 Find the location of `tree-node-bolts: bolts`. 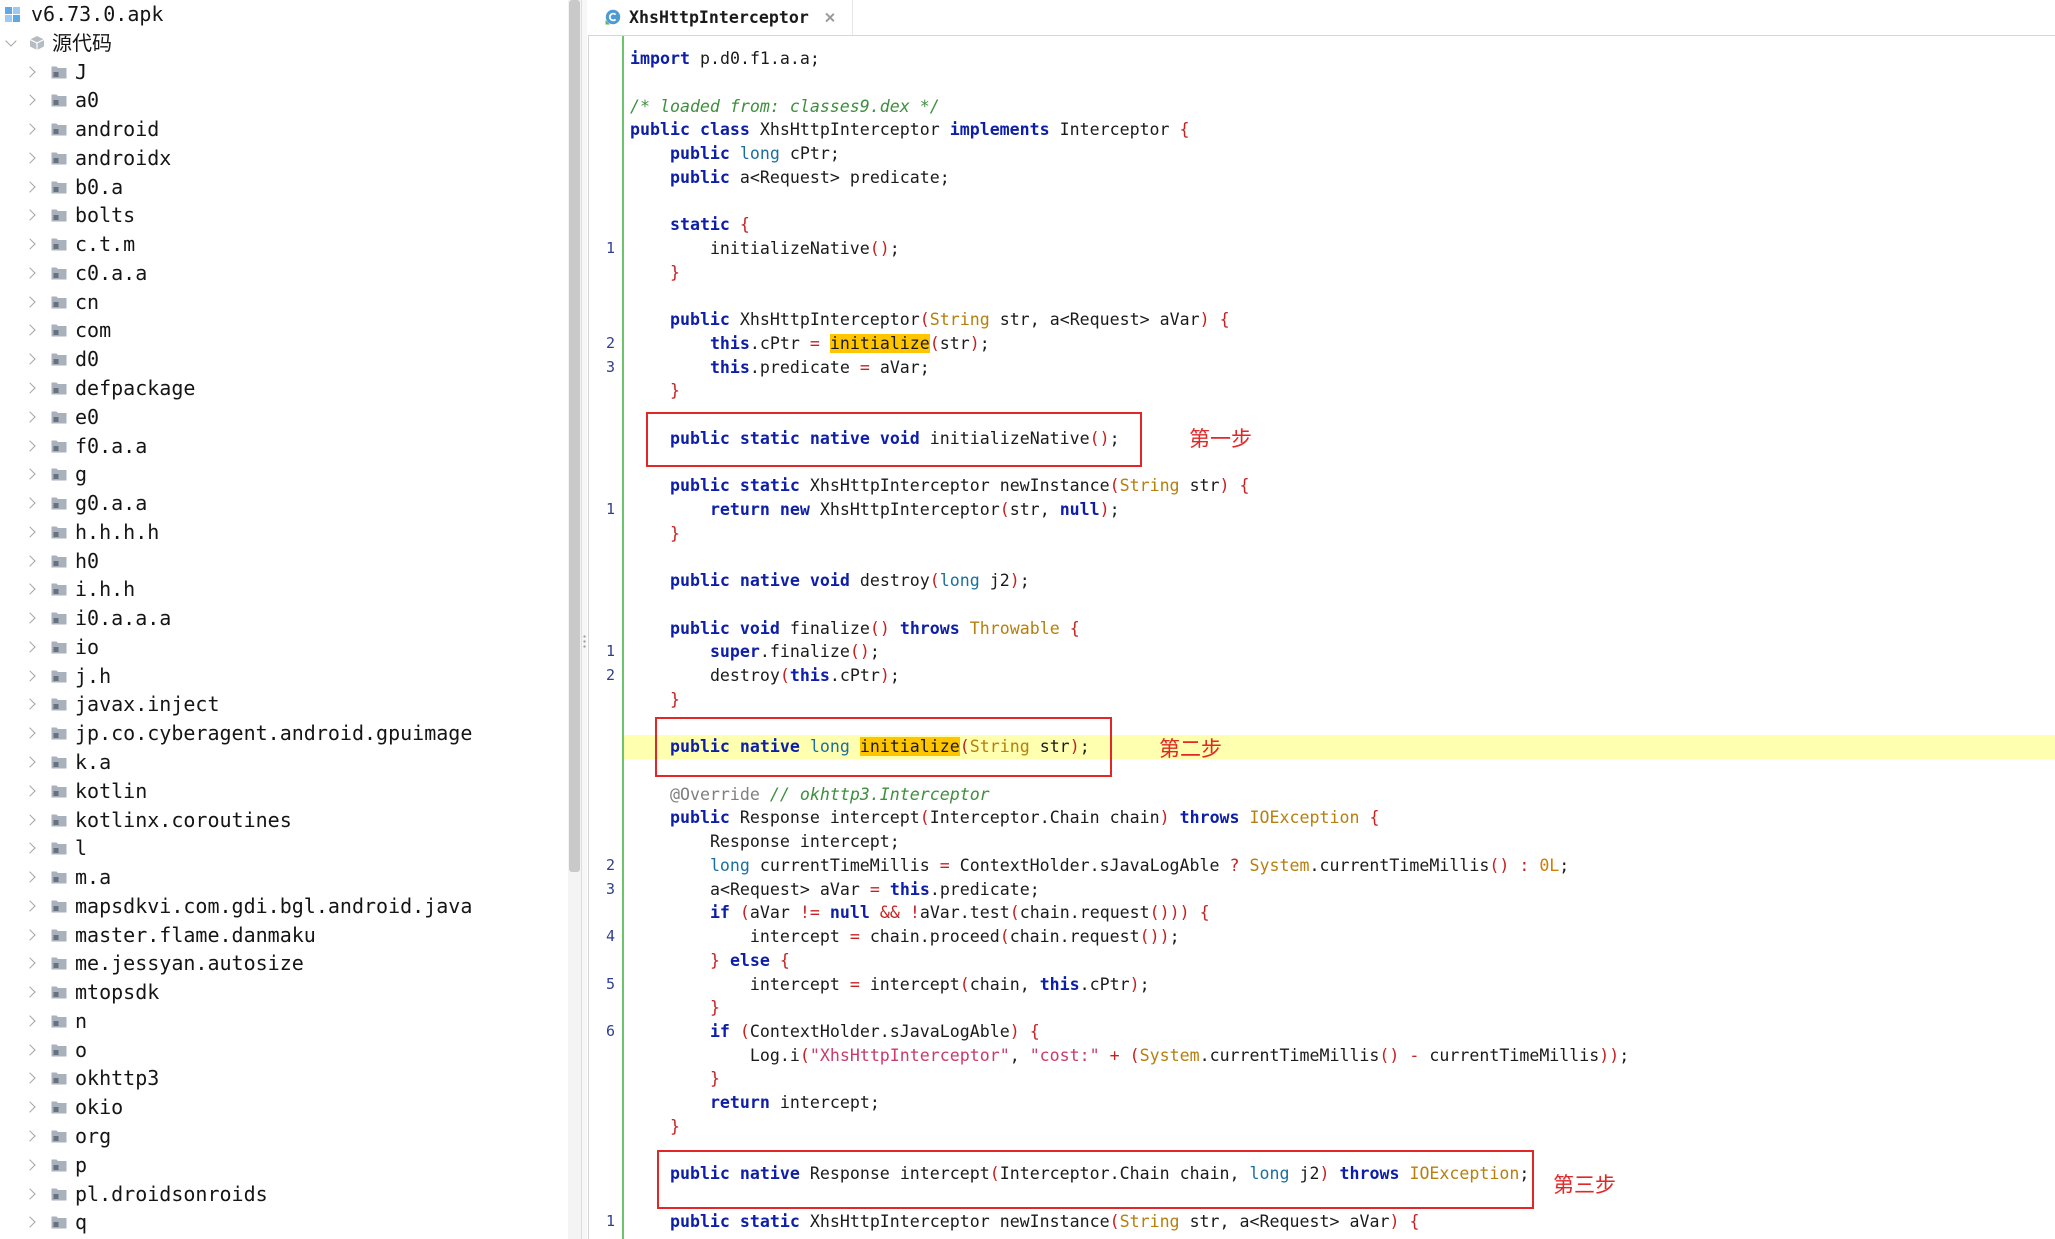

tree-node-bolts: bolts is located at coordinates (284, 215).